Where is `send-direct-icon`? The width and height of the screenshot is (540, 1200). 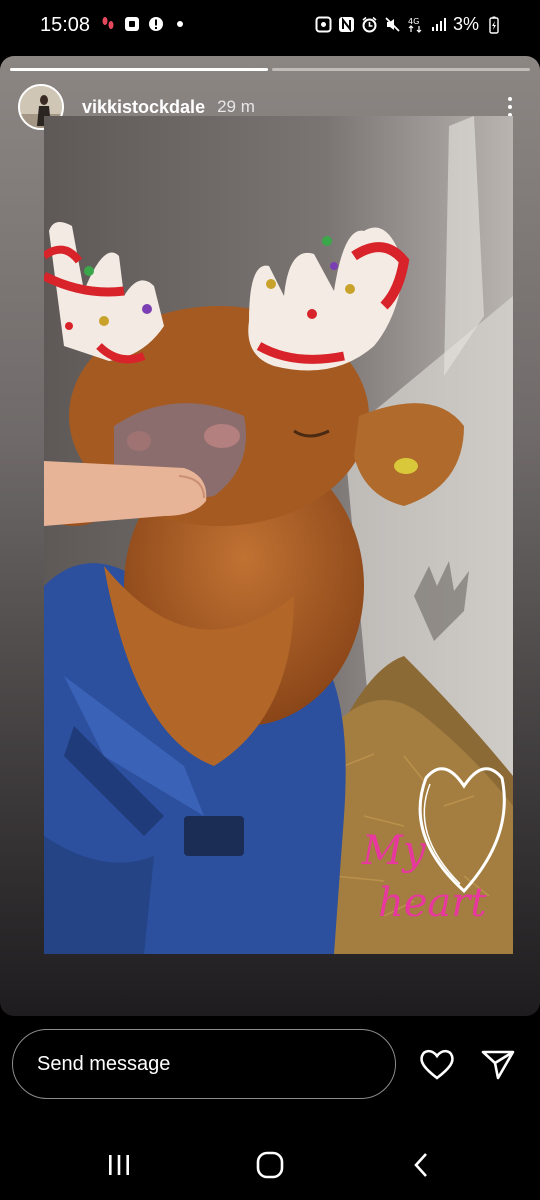 send-direct-icon is located at coordinates (498, 1064).